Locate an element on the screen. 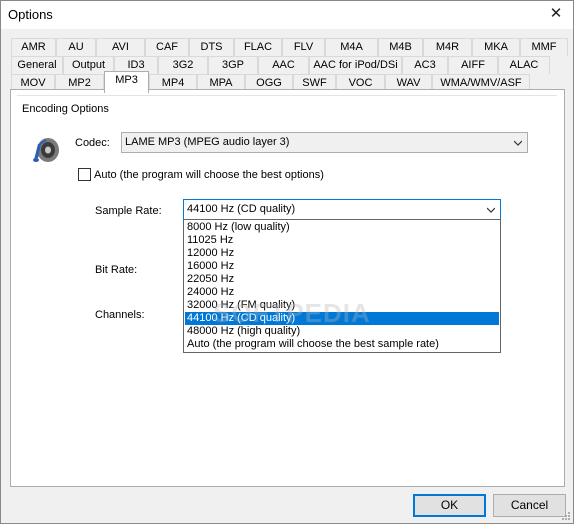 The height and width of the screenshot is (524, 574). channels-label: Channels: is located at coordinates (120, 315).